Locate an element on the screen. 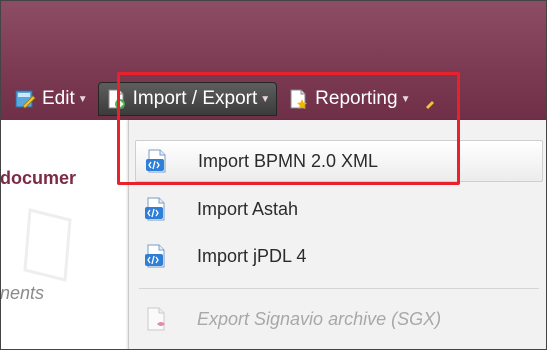 The width and height of the screenshot is (547, 350). menu-item-label: Import Astah is located at coordinates (248, 208).